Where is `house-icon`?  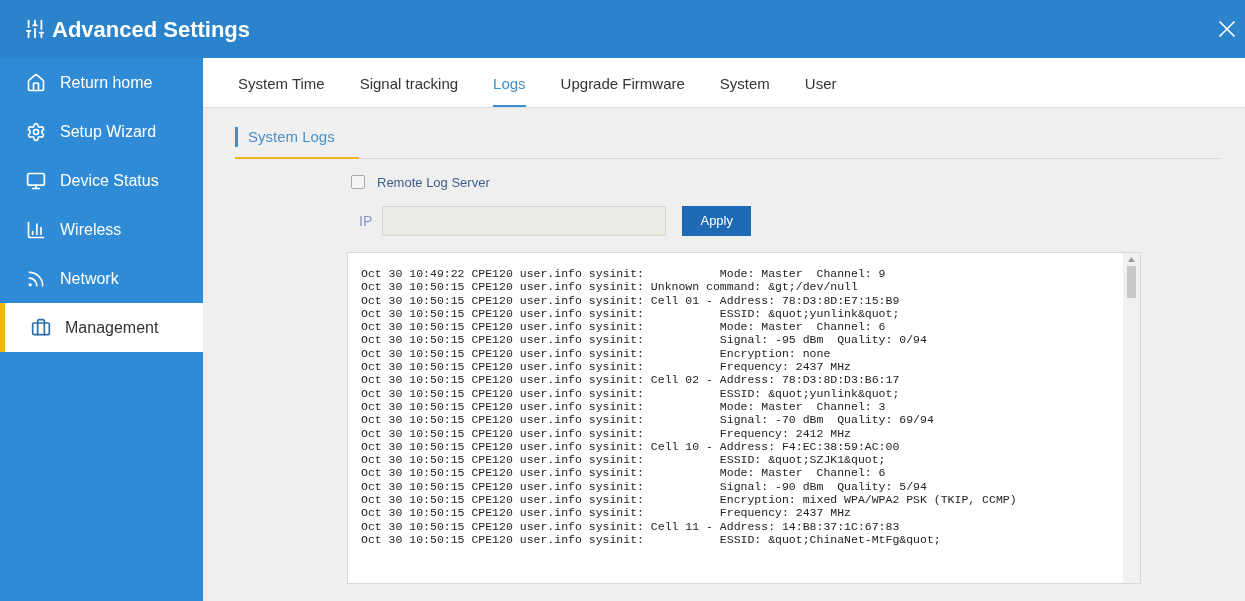
house-icon is located at coordinates (36, 82).